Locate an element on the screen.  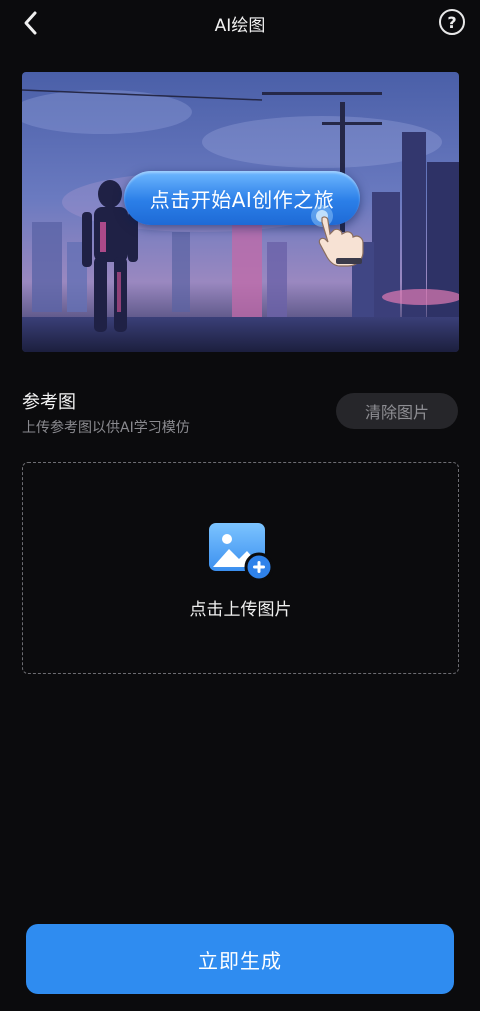
upload-image-label: 点击上传图片 is located at coordinates (240, 610).